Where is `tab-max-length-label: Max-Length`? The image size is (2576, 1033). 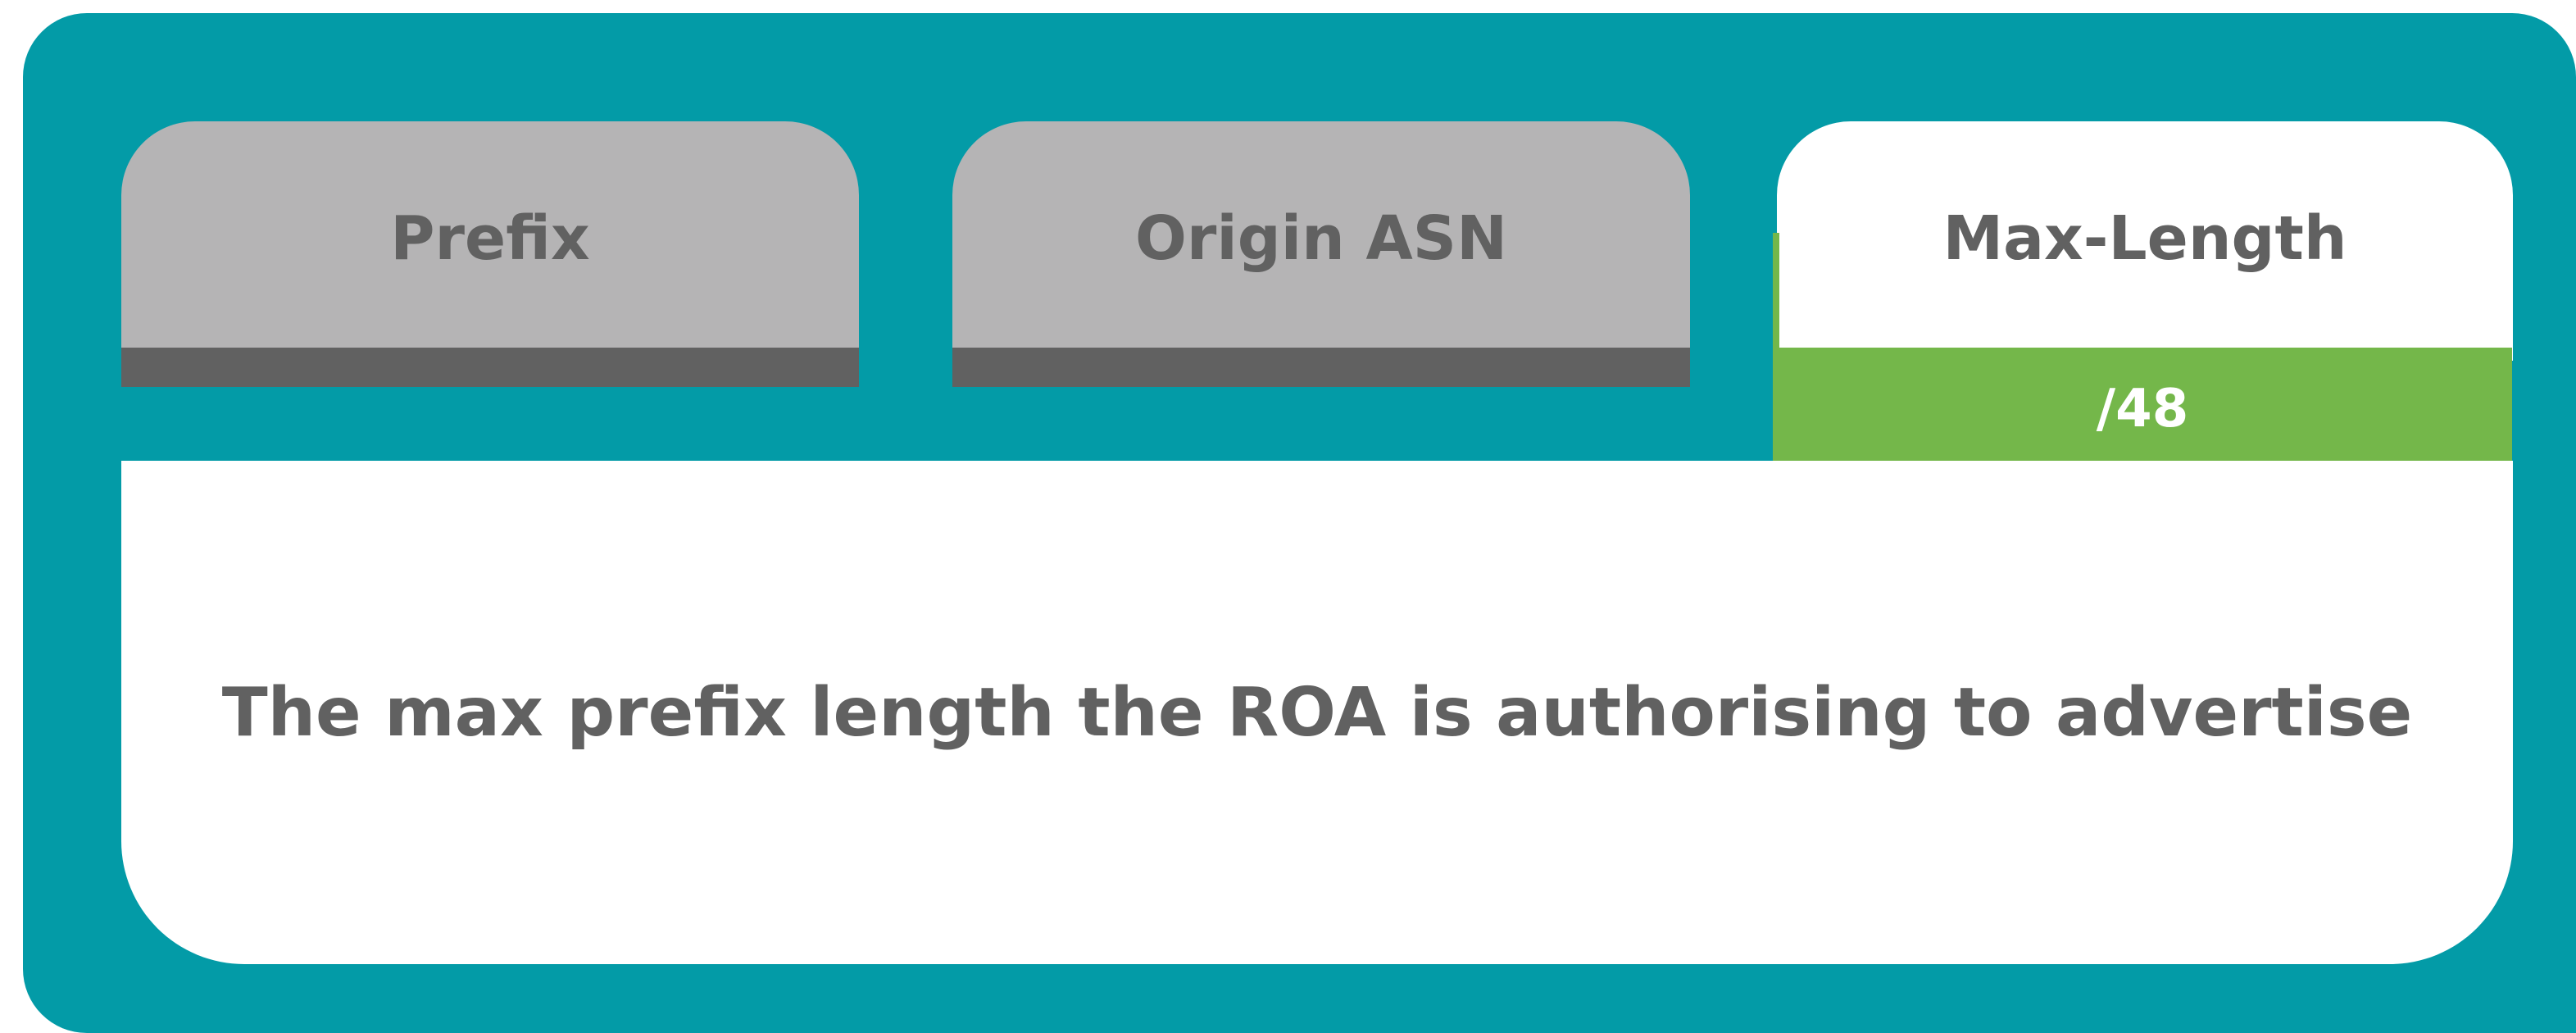 tab-max-length-label: Max-Length is located at coordinates (2144, 238).